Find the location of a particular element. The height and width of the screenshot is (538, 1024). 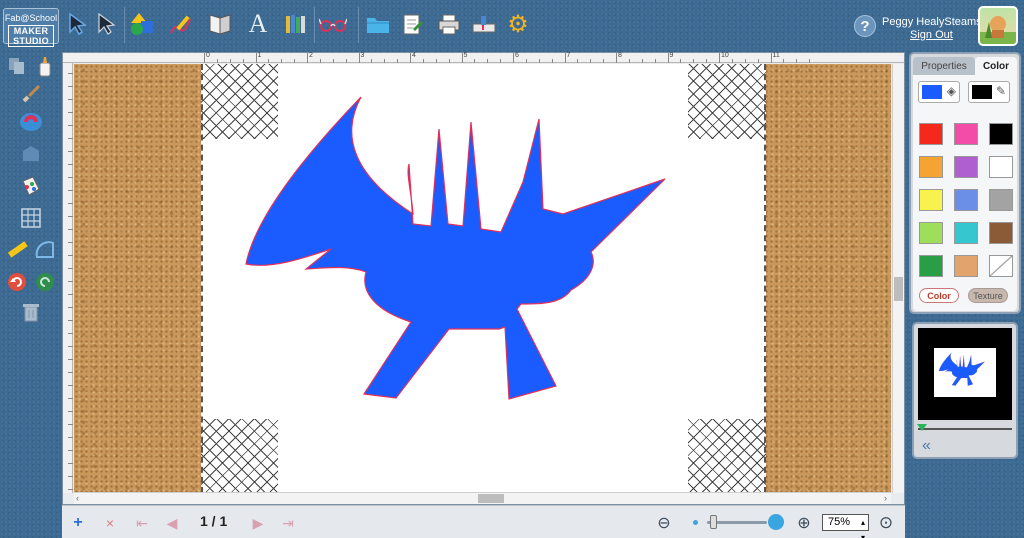

scroll-right-arrow-icon: › is located at coordinates (885, 498).